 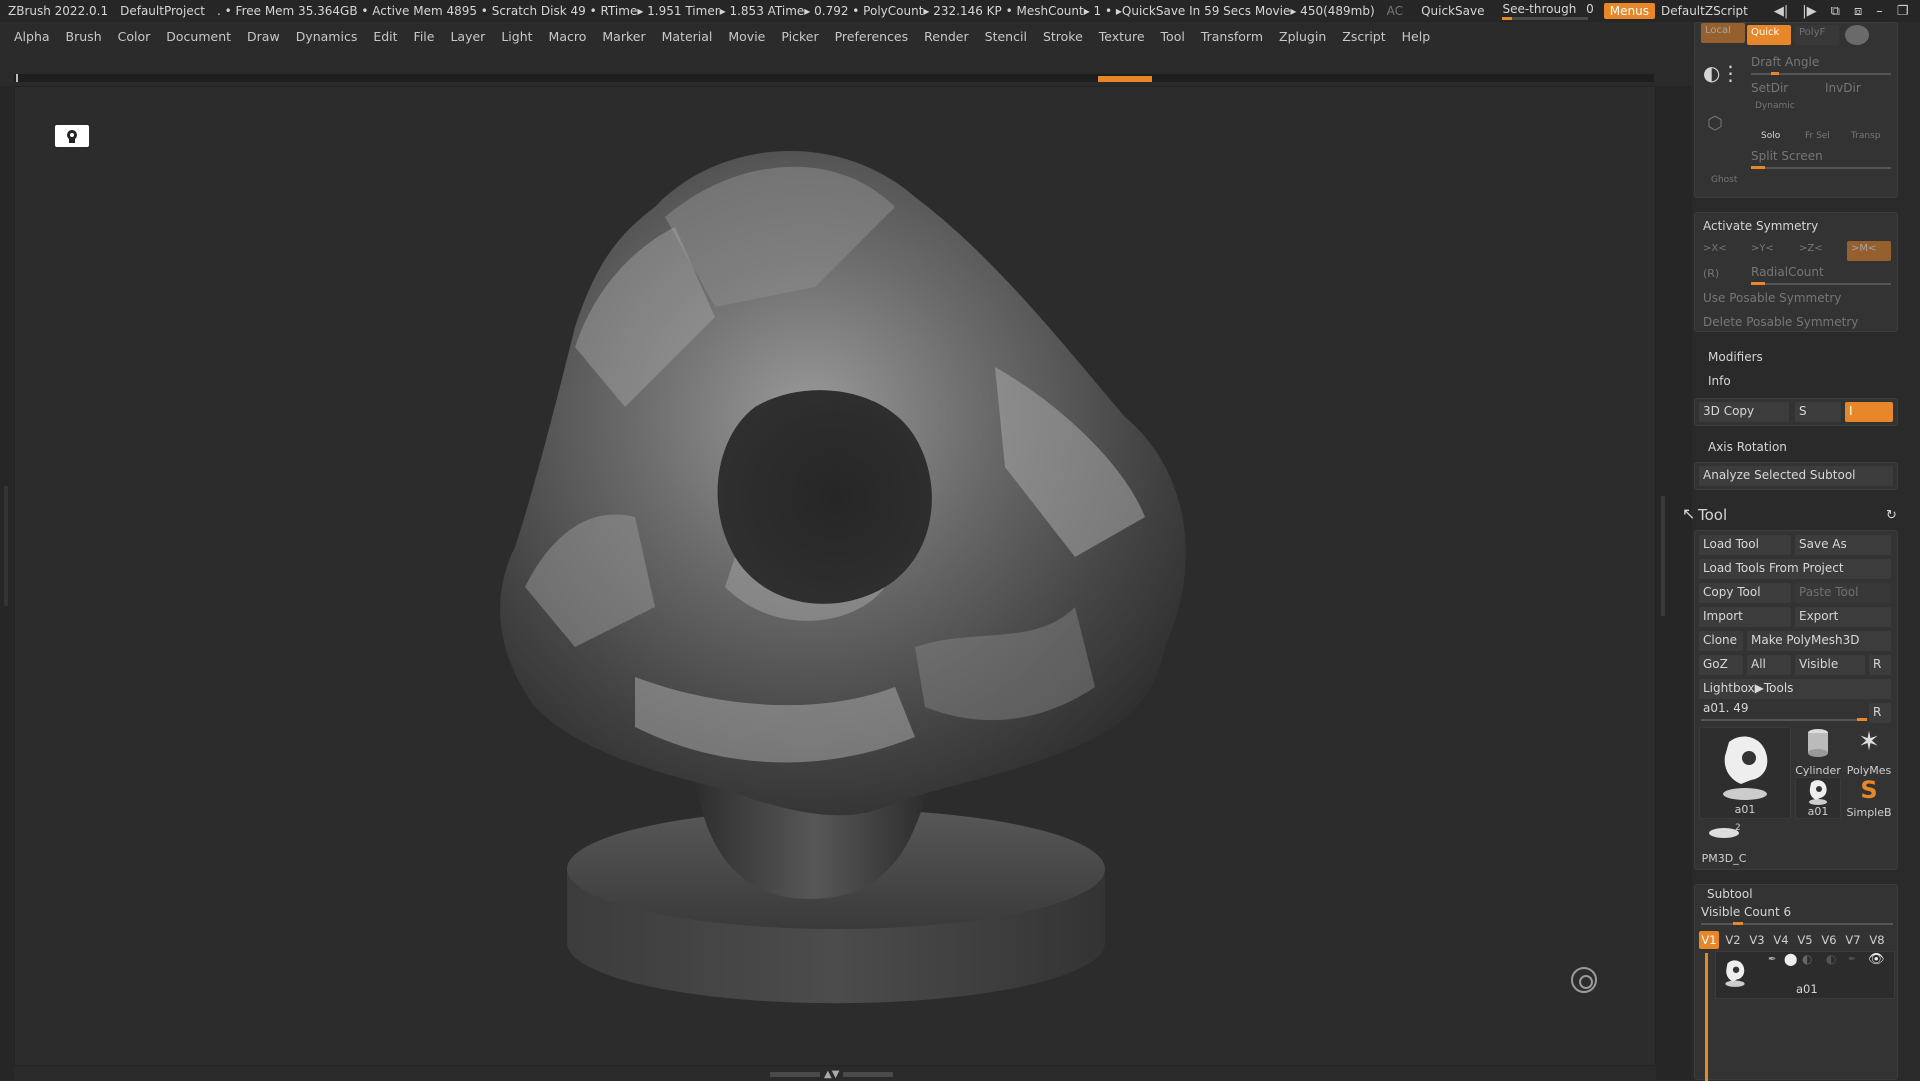 What do you see at coordinates (1395, 11) in the screenshot?
I see `ac-toggle: AC` at bounding box center [1395, 11].